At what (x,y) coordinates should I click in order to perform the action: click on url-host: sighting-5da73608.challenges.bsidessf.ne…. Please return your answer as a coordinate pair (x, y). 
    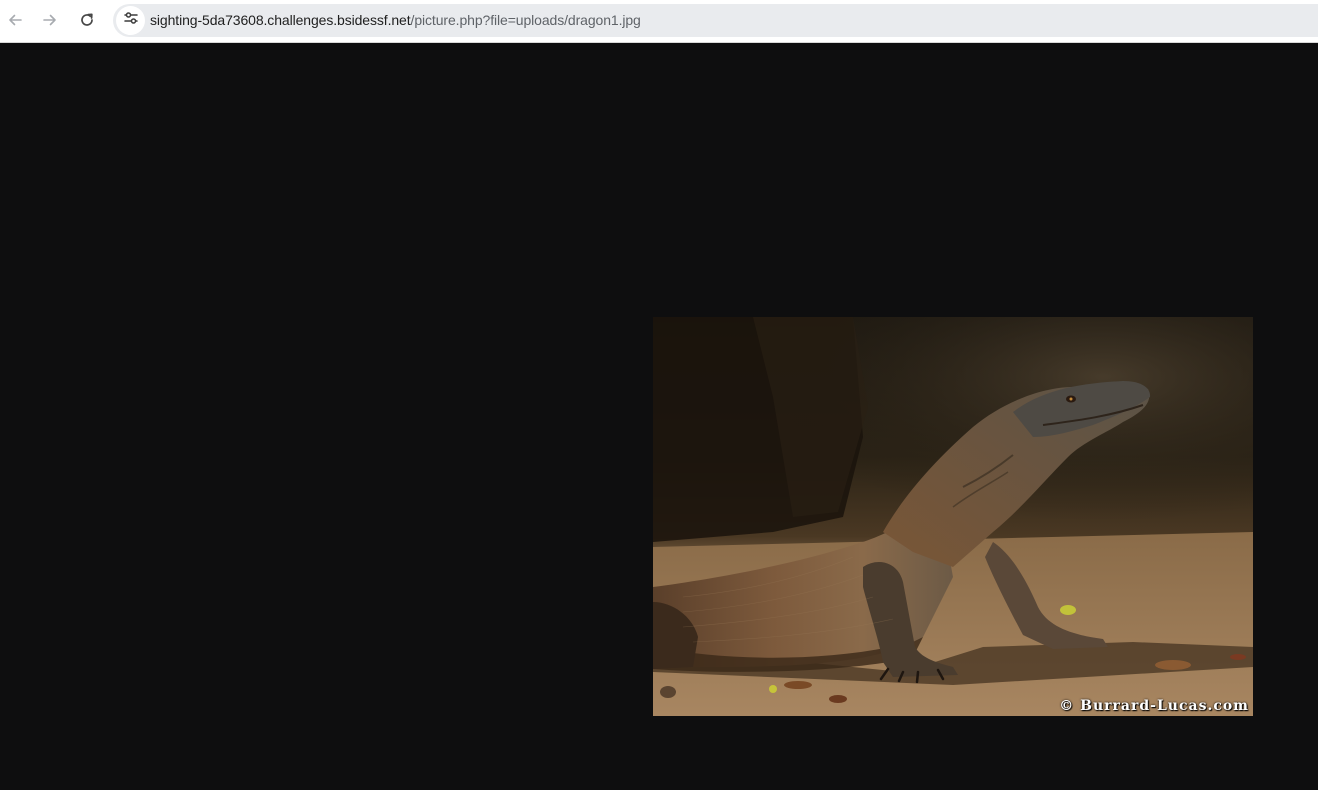
    Looking at the image, I should click on (280, 20).